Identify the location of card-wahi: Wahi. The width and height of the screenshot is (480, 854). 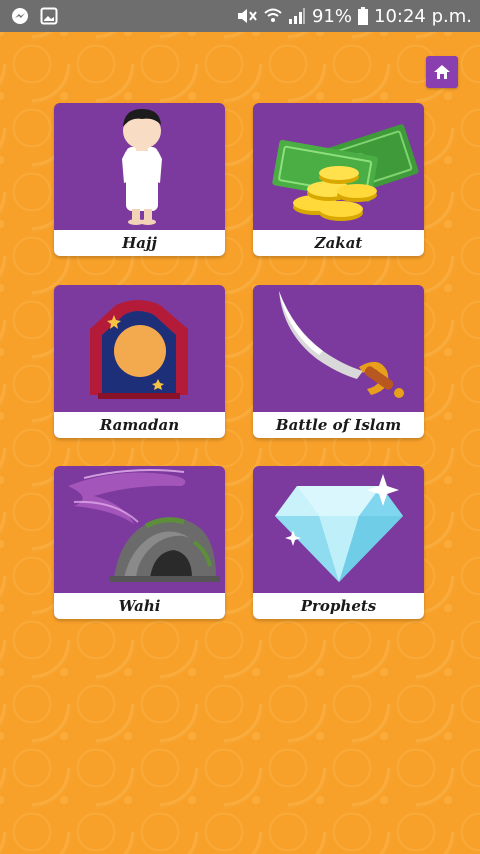
(139, 542).